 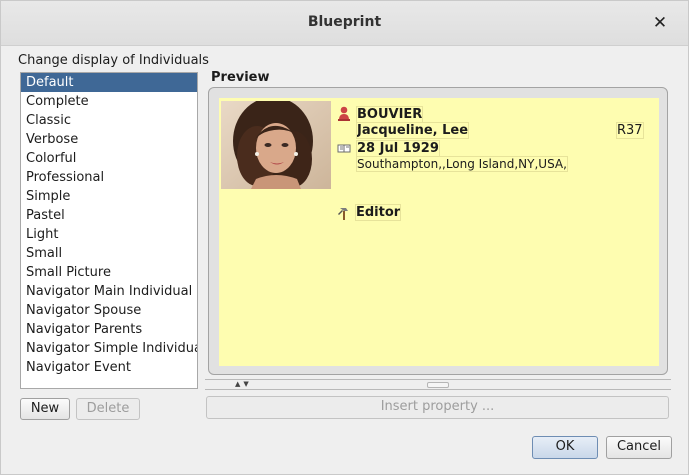 I want to click on blueprint-list-item: Colorful, so click(x=109, y=158).